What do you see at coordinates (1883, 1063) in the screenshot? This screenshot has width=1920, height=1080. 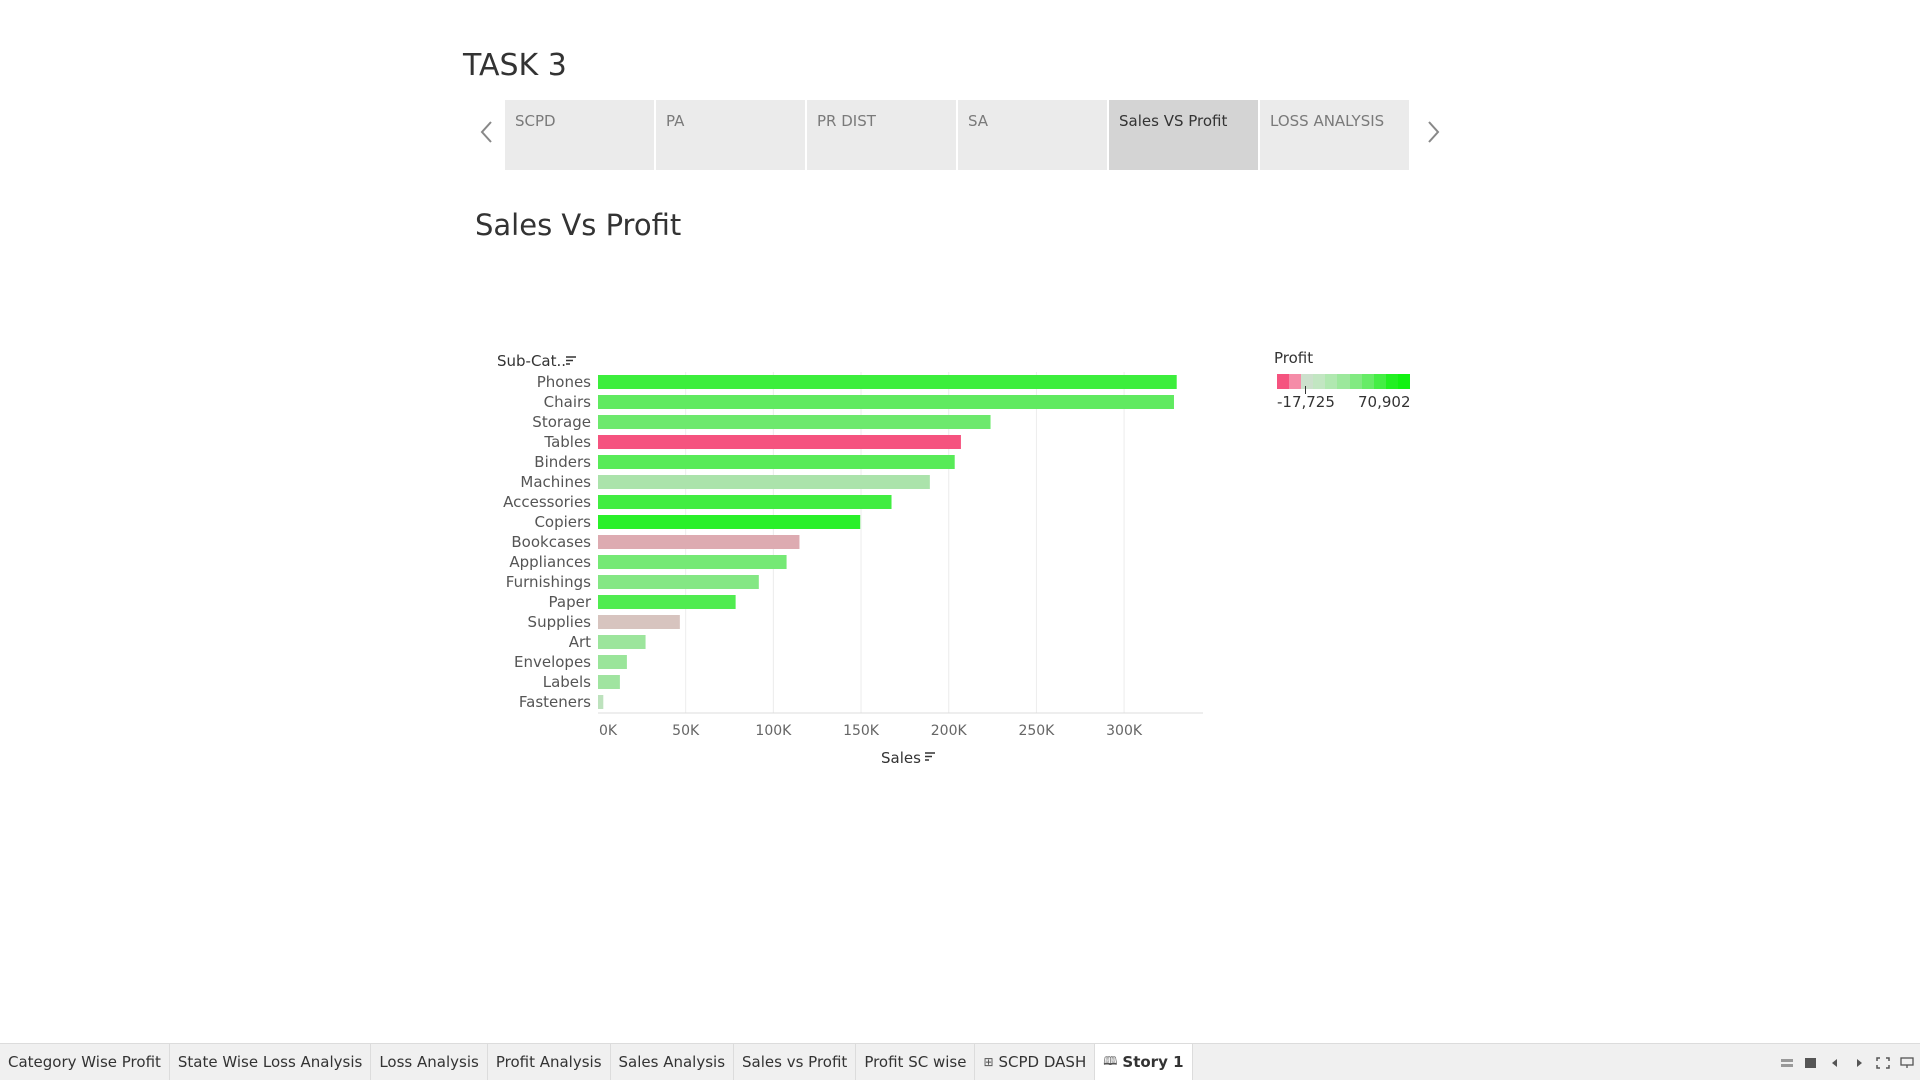 I see `fullscreen-icon` at bounding box center [1883, 1063].